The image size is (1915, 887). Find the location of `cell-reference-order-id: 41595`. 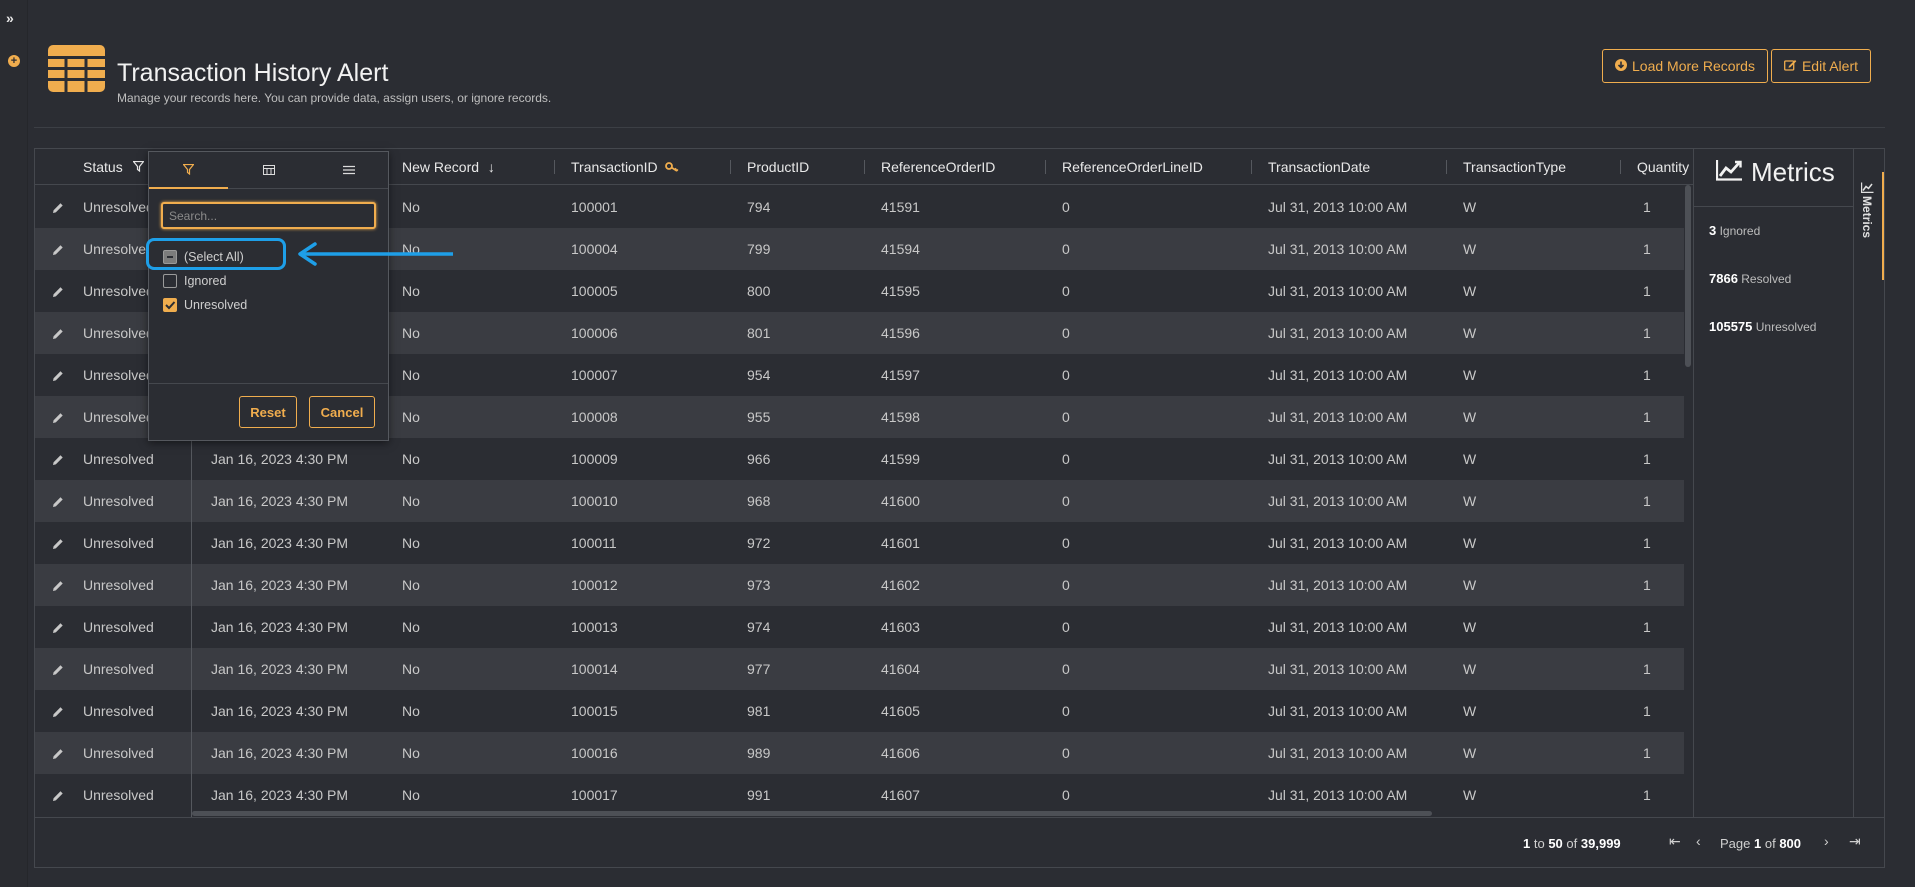

cell-reference-order-id: 41595 is located at coordinates (900, 291).